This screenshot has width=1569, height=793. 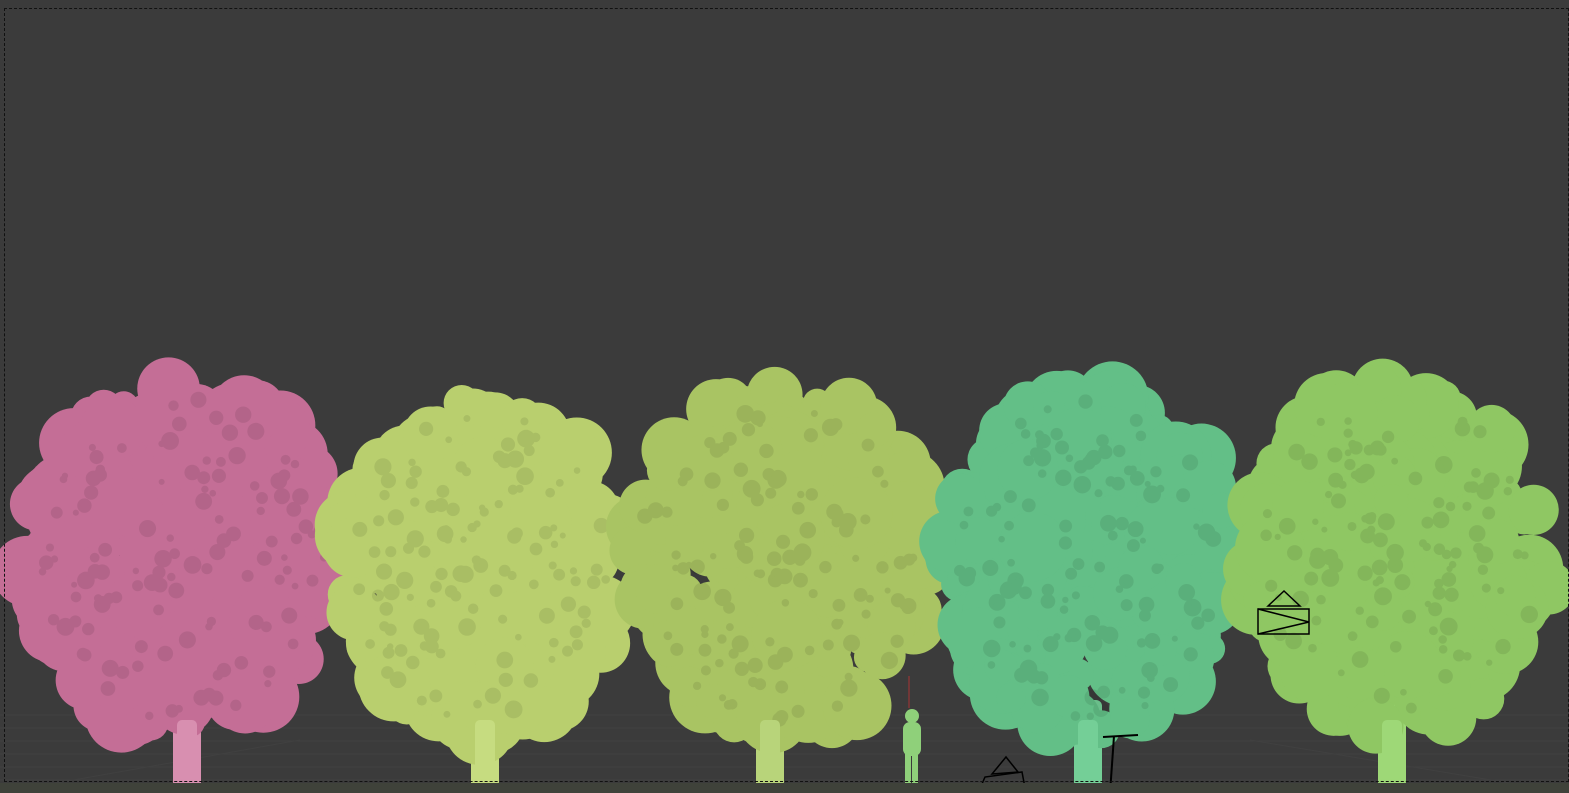 What do you see at coordinates (1088, 753) in the screenshot?
I see `tree-trunk-base` at bounding box center [1088, 753].